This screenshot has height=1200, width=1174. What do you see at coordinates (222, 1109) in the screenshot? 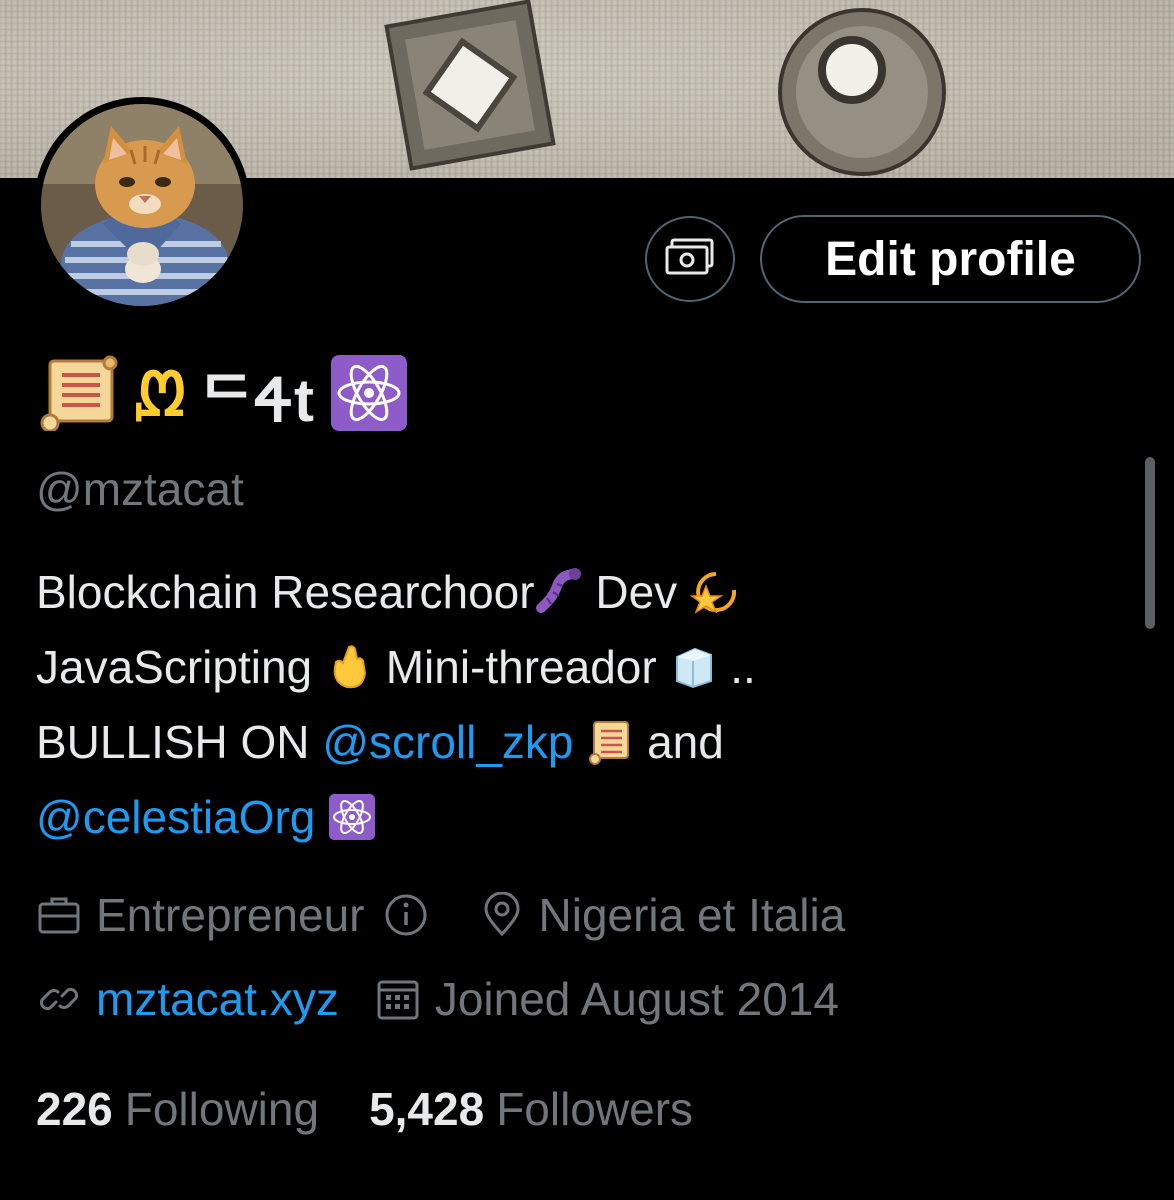
I see `following-label: Following` at bounding box center [222, 1109].